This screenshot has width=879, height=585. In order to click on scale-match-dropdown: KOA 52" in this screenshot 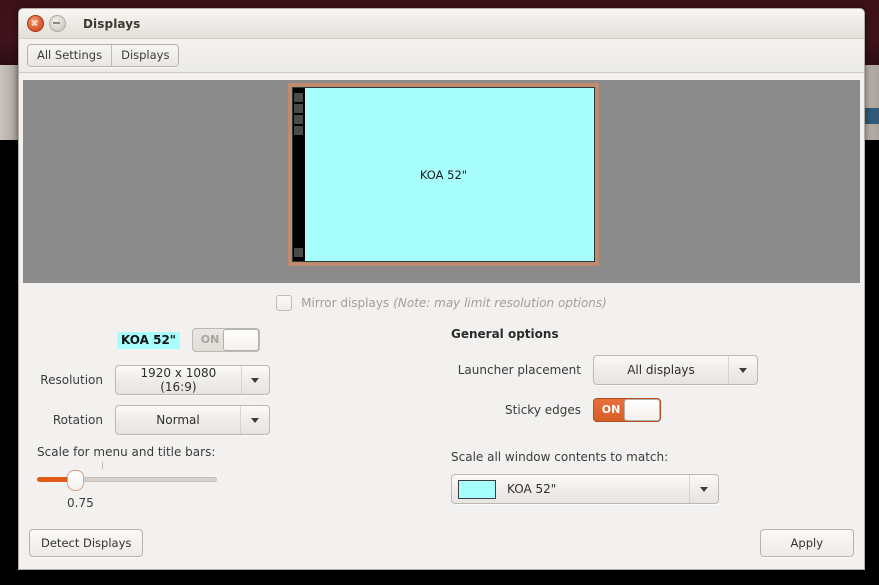, I will do `click(585, 489)`.